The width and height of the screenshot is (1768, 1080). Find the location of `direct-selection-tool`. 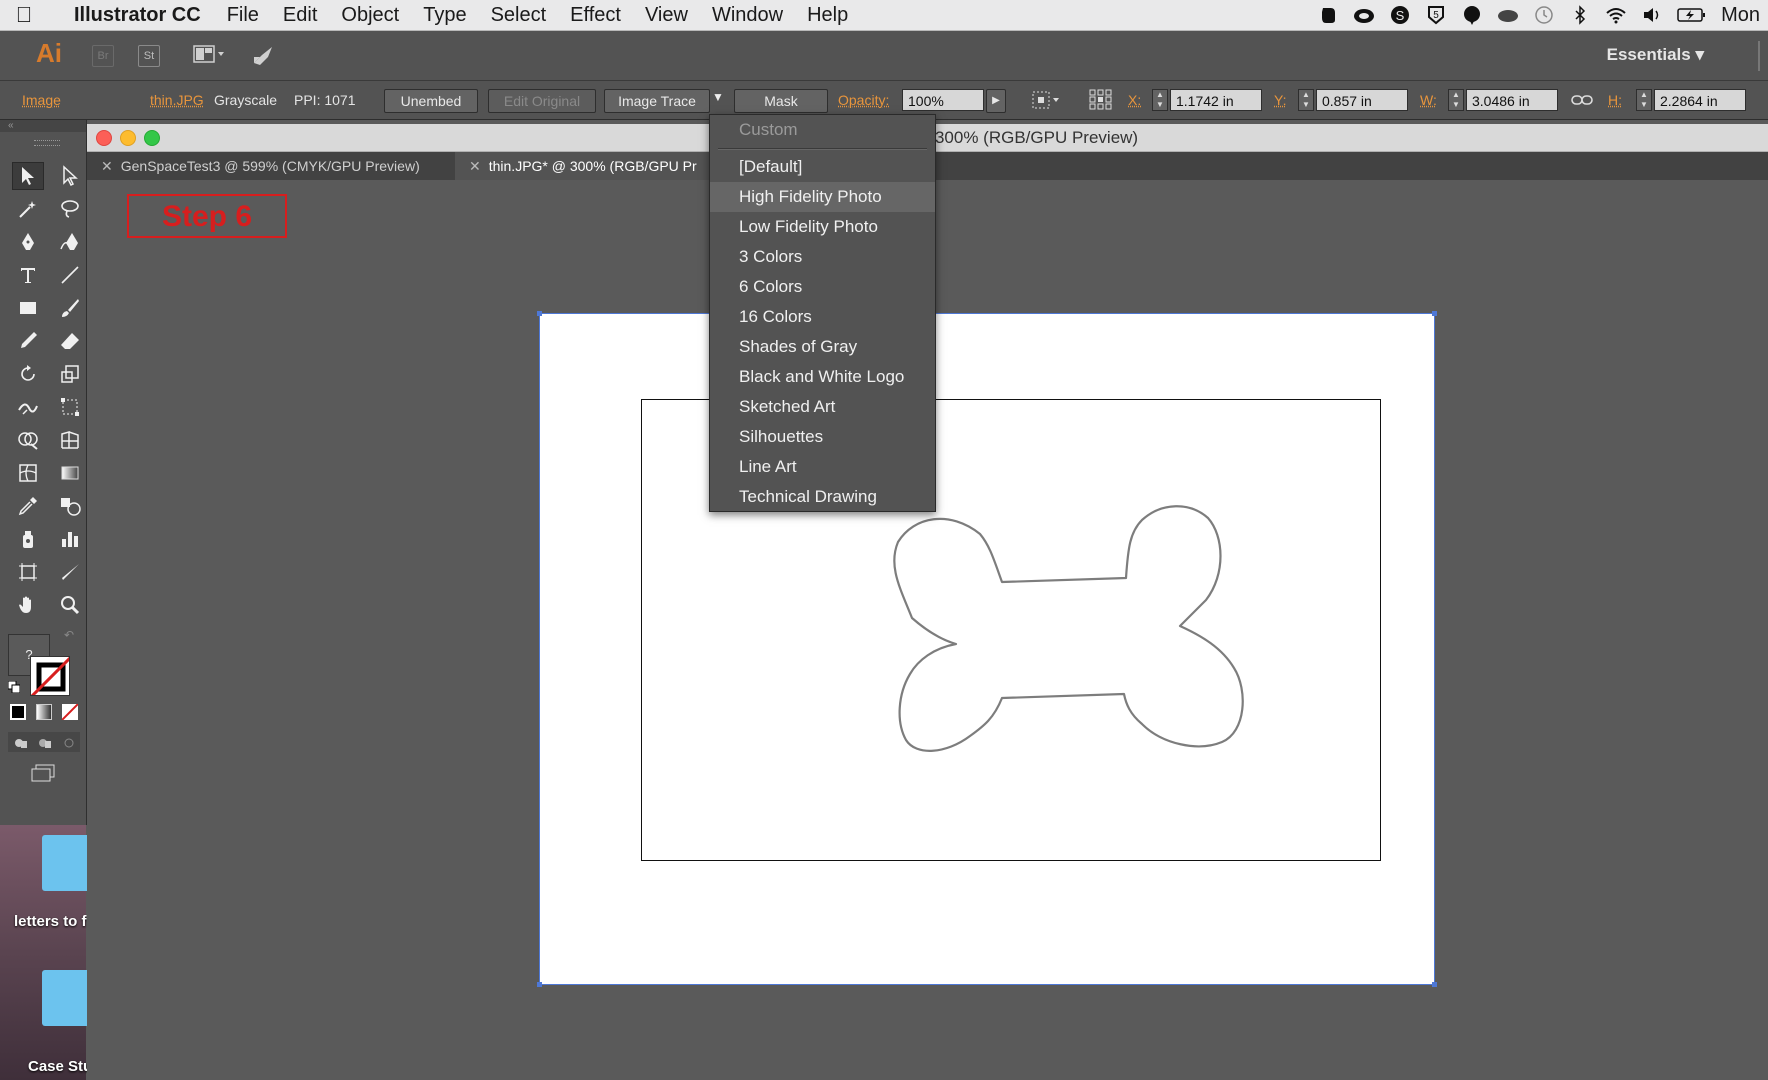

direct-selection-tool is located at coordinates (70, 176).